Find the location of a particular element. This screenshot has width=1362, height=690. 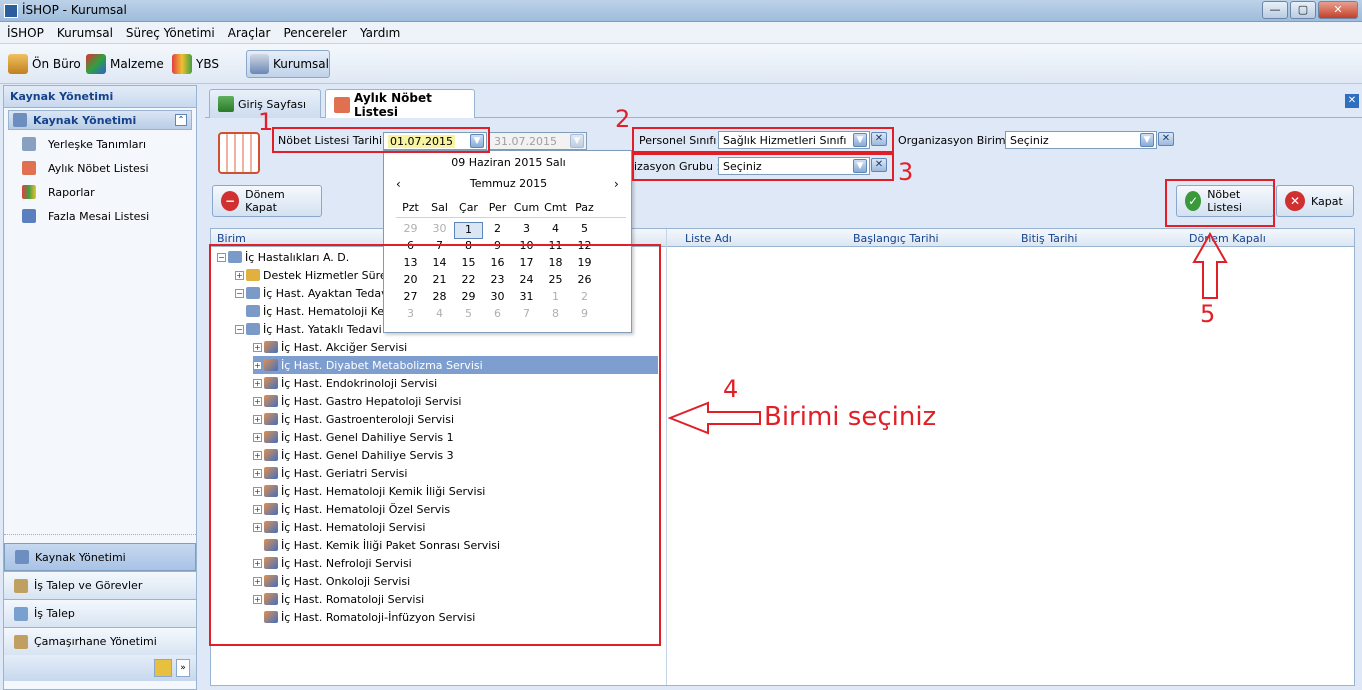

date-to-input: 31.07.2015 ▼ is located at coordinates (538, 141).